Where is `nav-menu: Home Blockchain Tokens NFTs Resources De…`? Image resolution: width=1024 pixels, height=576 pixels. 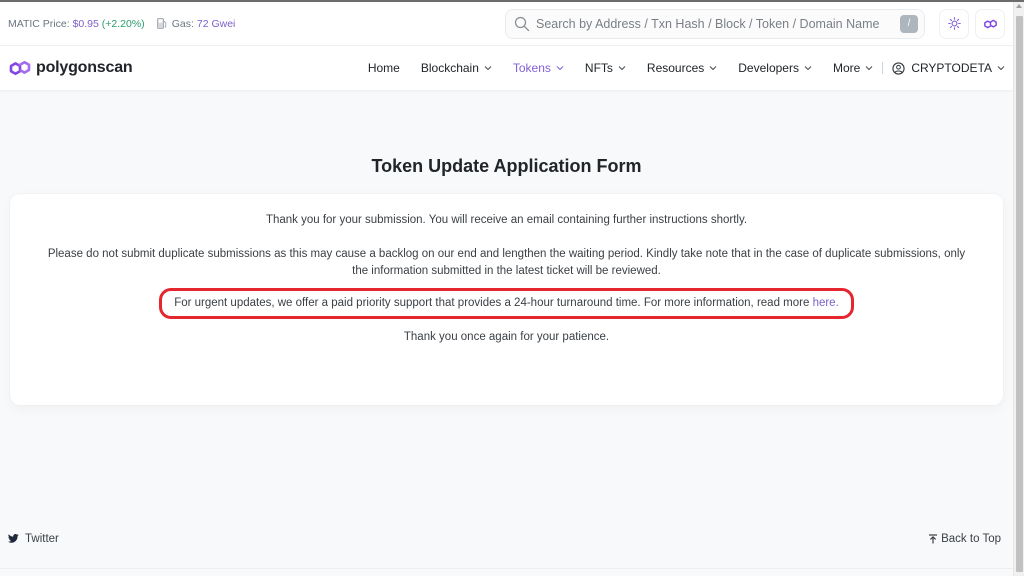 nav-menu: Home Blockchain Tokens NFTs Resources De… is located at coordinates (676, 68).